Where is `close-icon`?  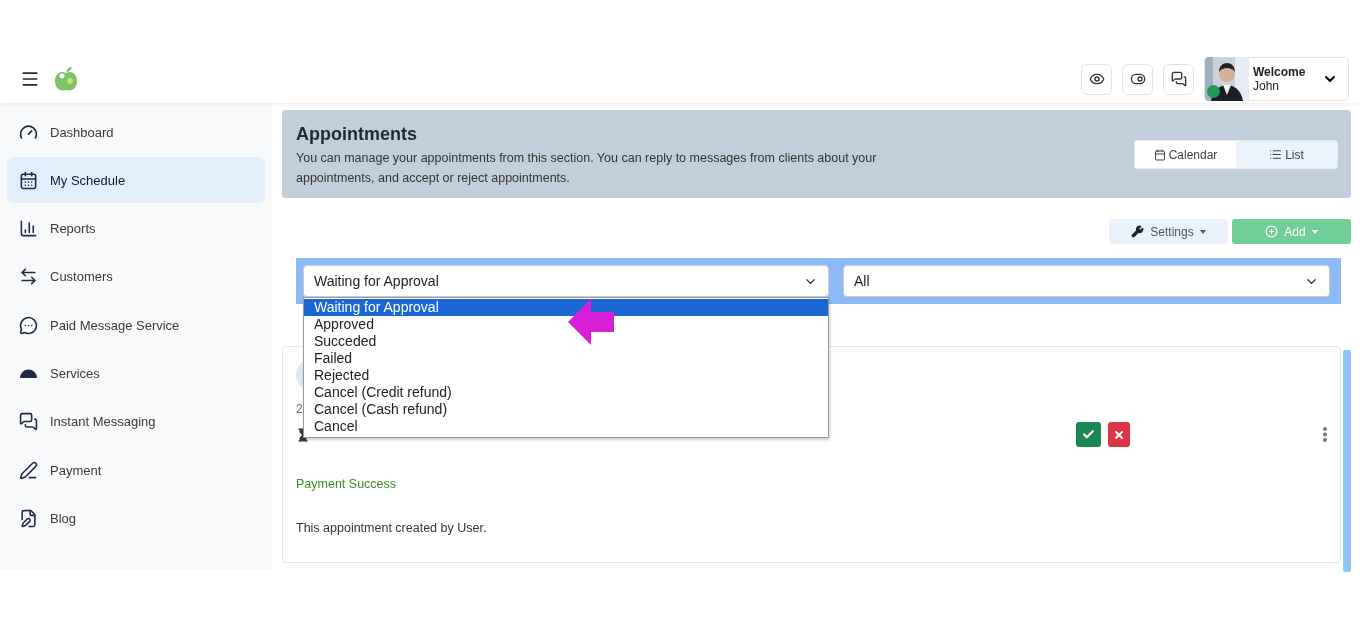
close-icon is located at coordinates (1119, 434).